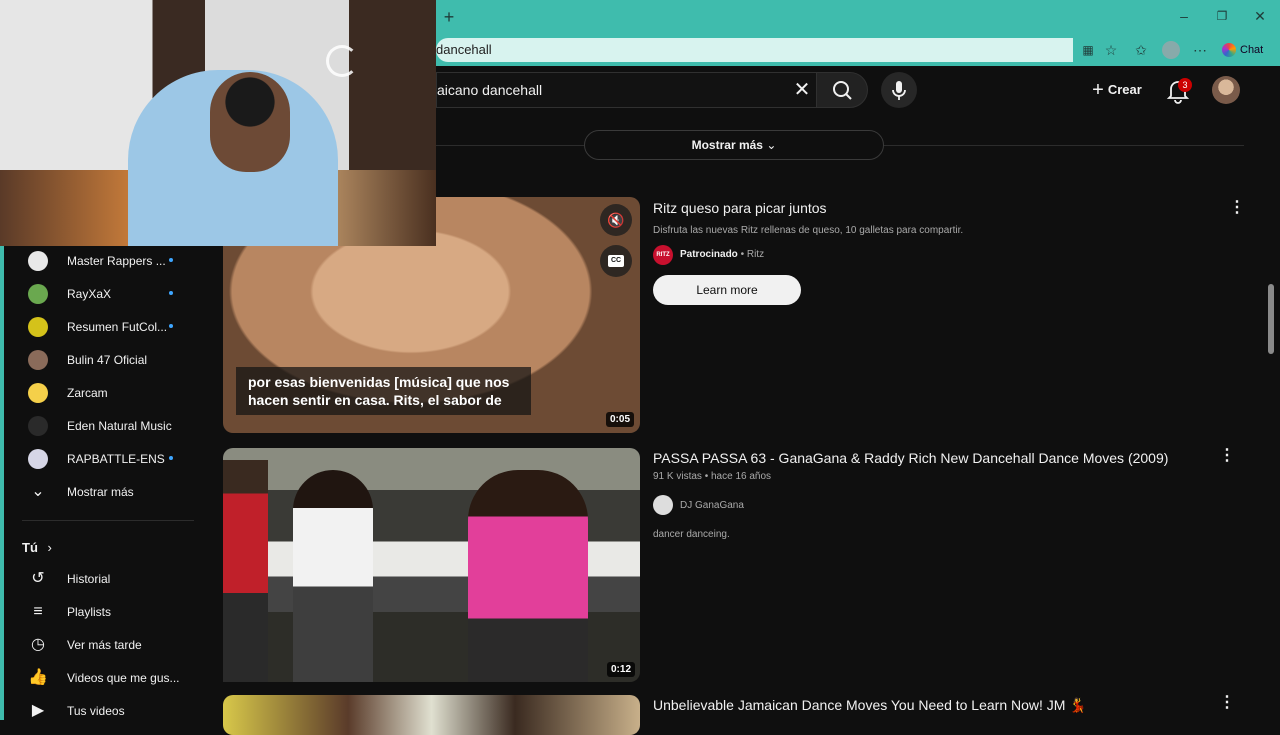  Describe the element at coordinates (712, 505) in the screenshot. I see `channel-name: DJ GanaGana` at that location.